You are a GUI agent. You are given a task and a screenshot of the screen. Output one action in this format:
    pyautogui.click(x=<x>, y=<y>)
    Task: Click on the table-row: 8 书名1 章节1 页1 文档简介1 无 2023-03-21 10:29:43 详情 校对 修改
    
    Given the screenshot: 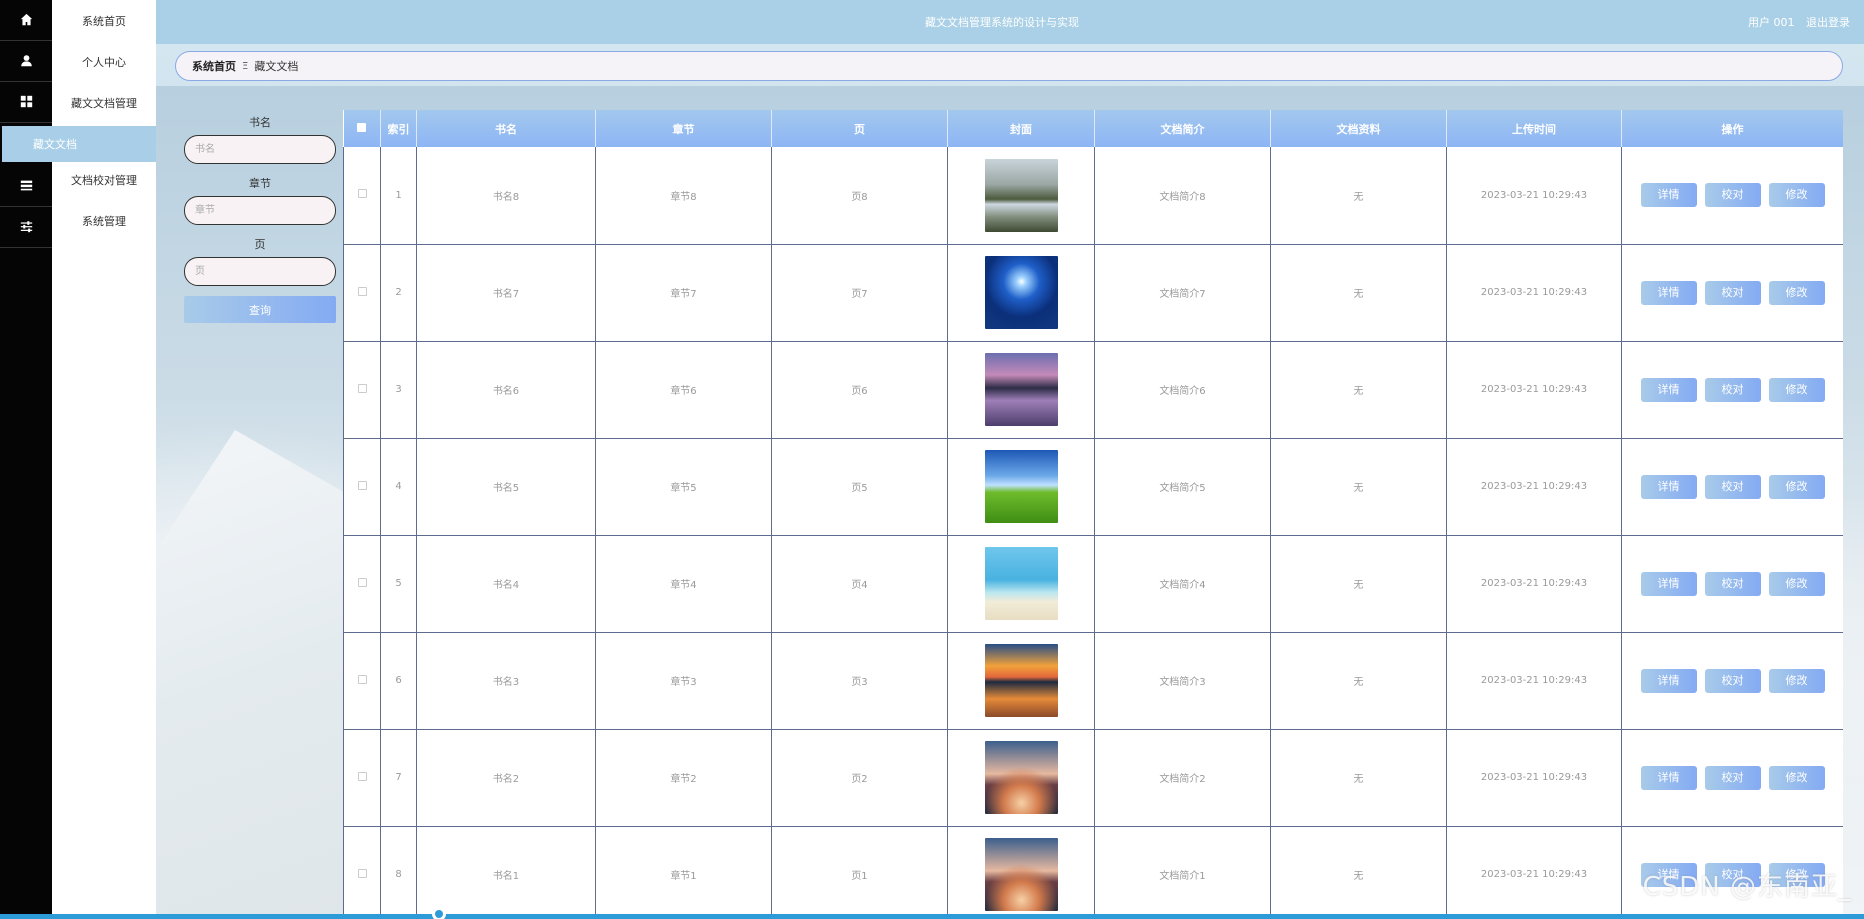 What is the action you would take?
    pyautogui.click(x=1093, y=872)
    